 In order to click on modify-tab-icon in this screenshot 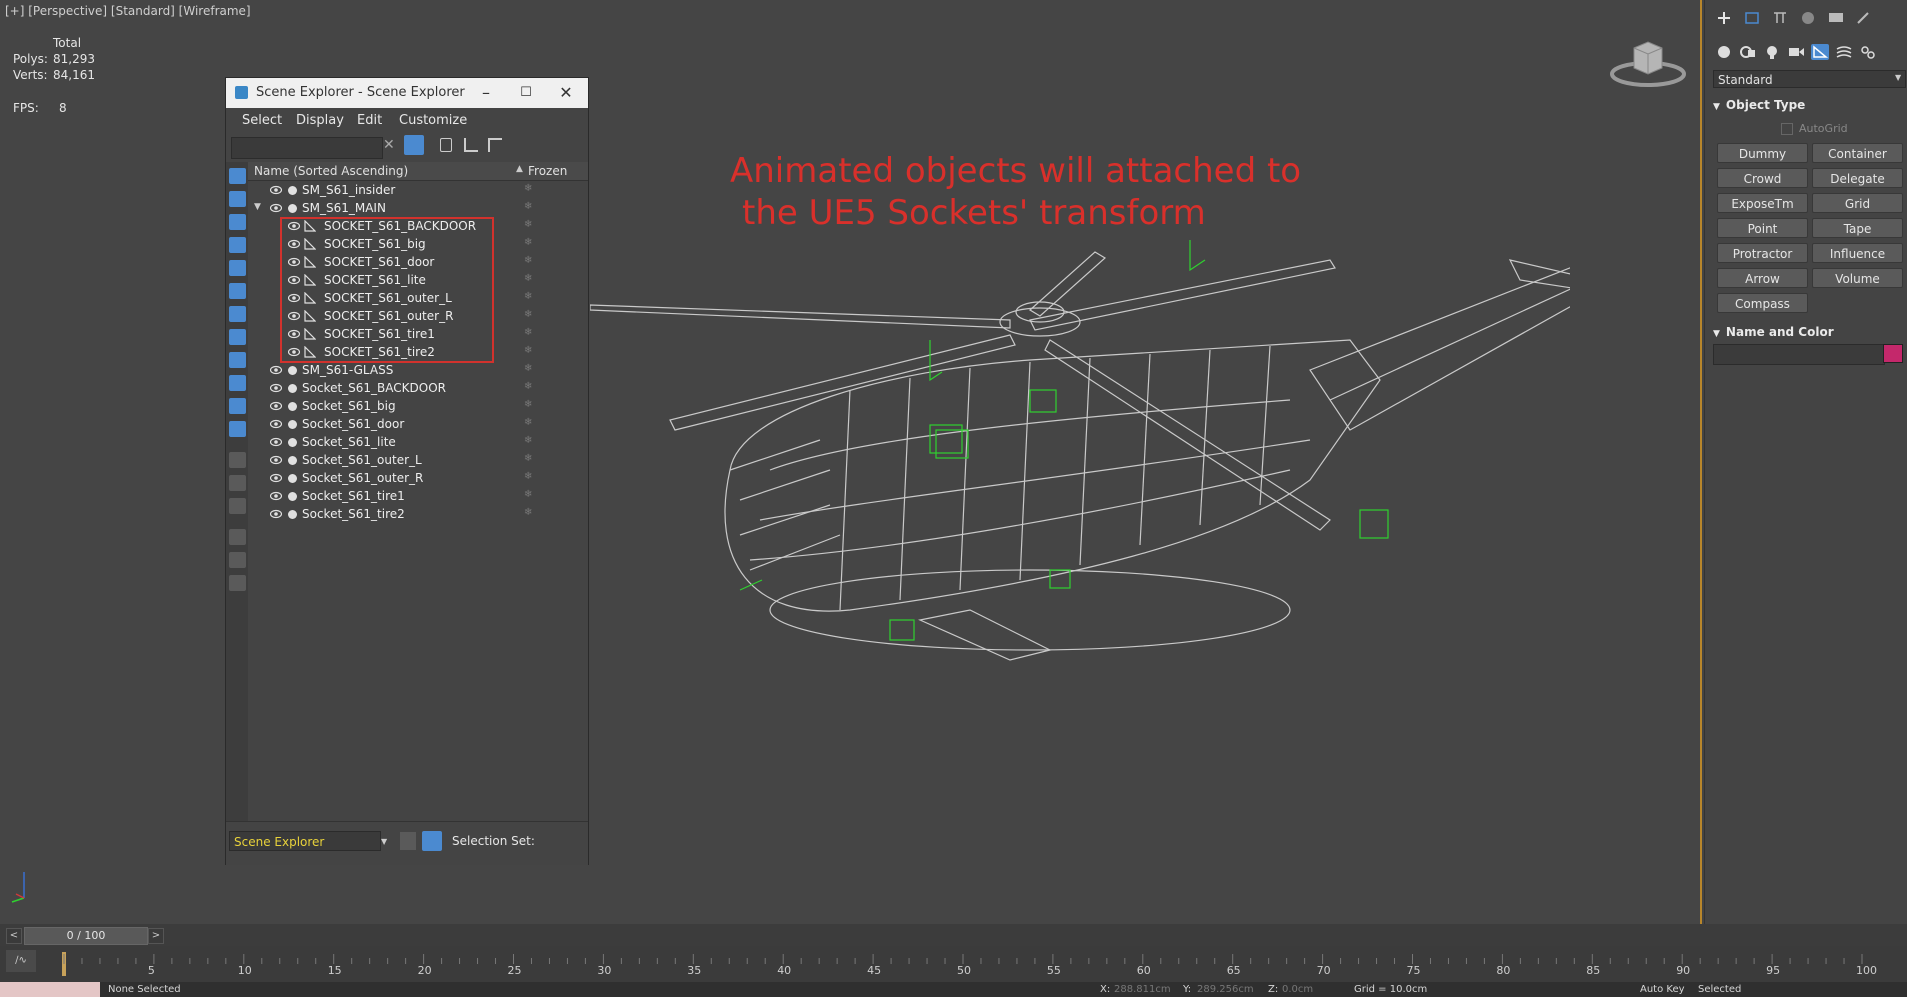, I will do `click(1752, 18)`.